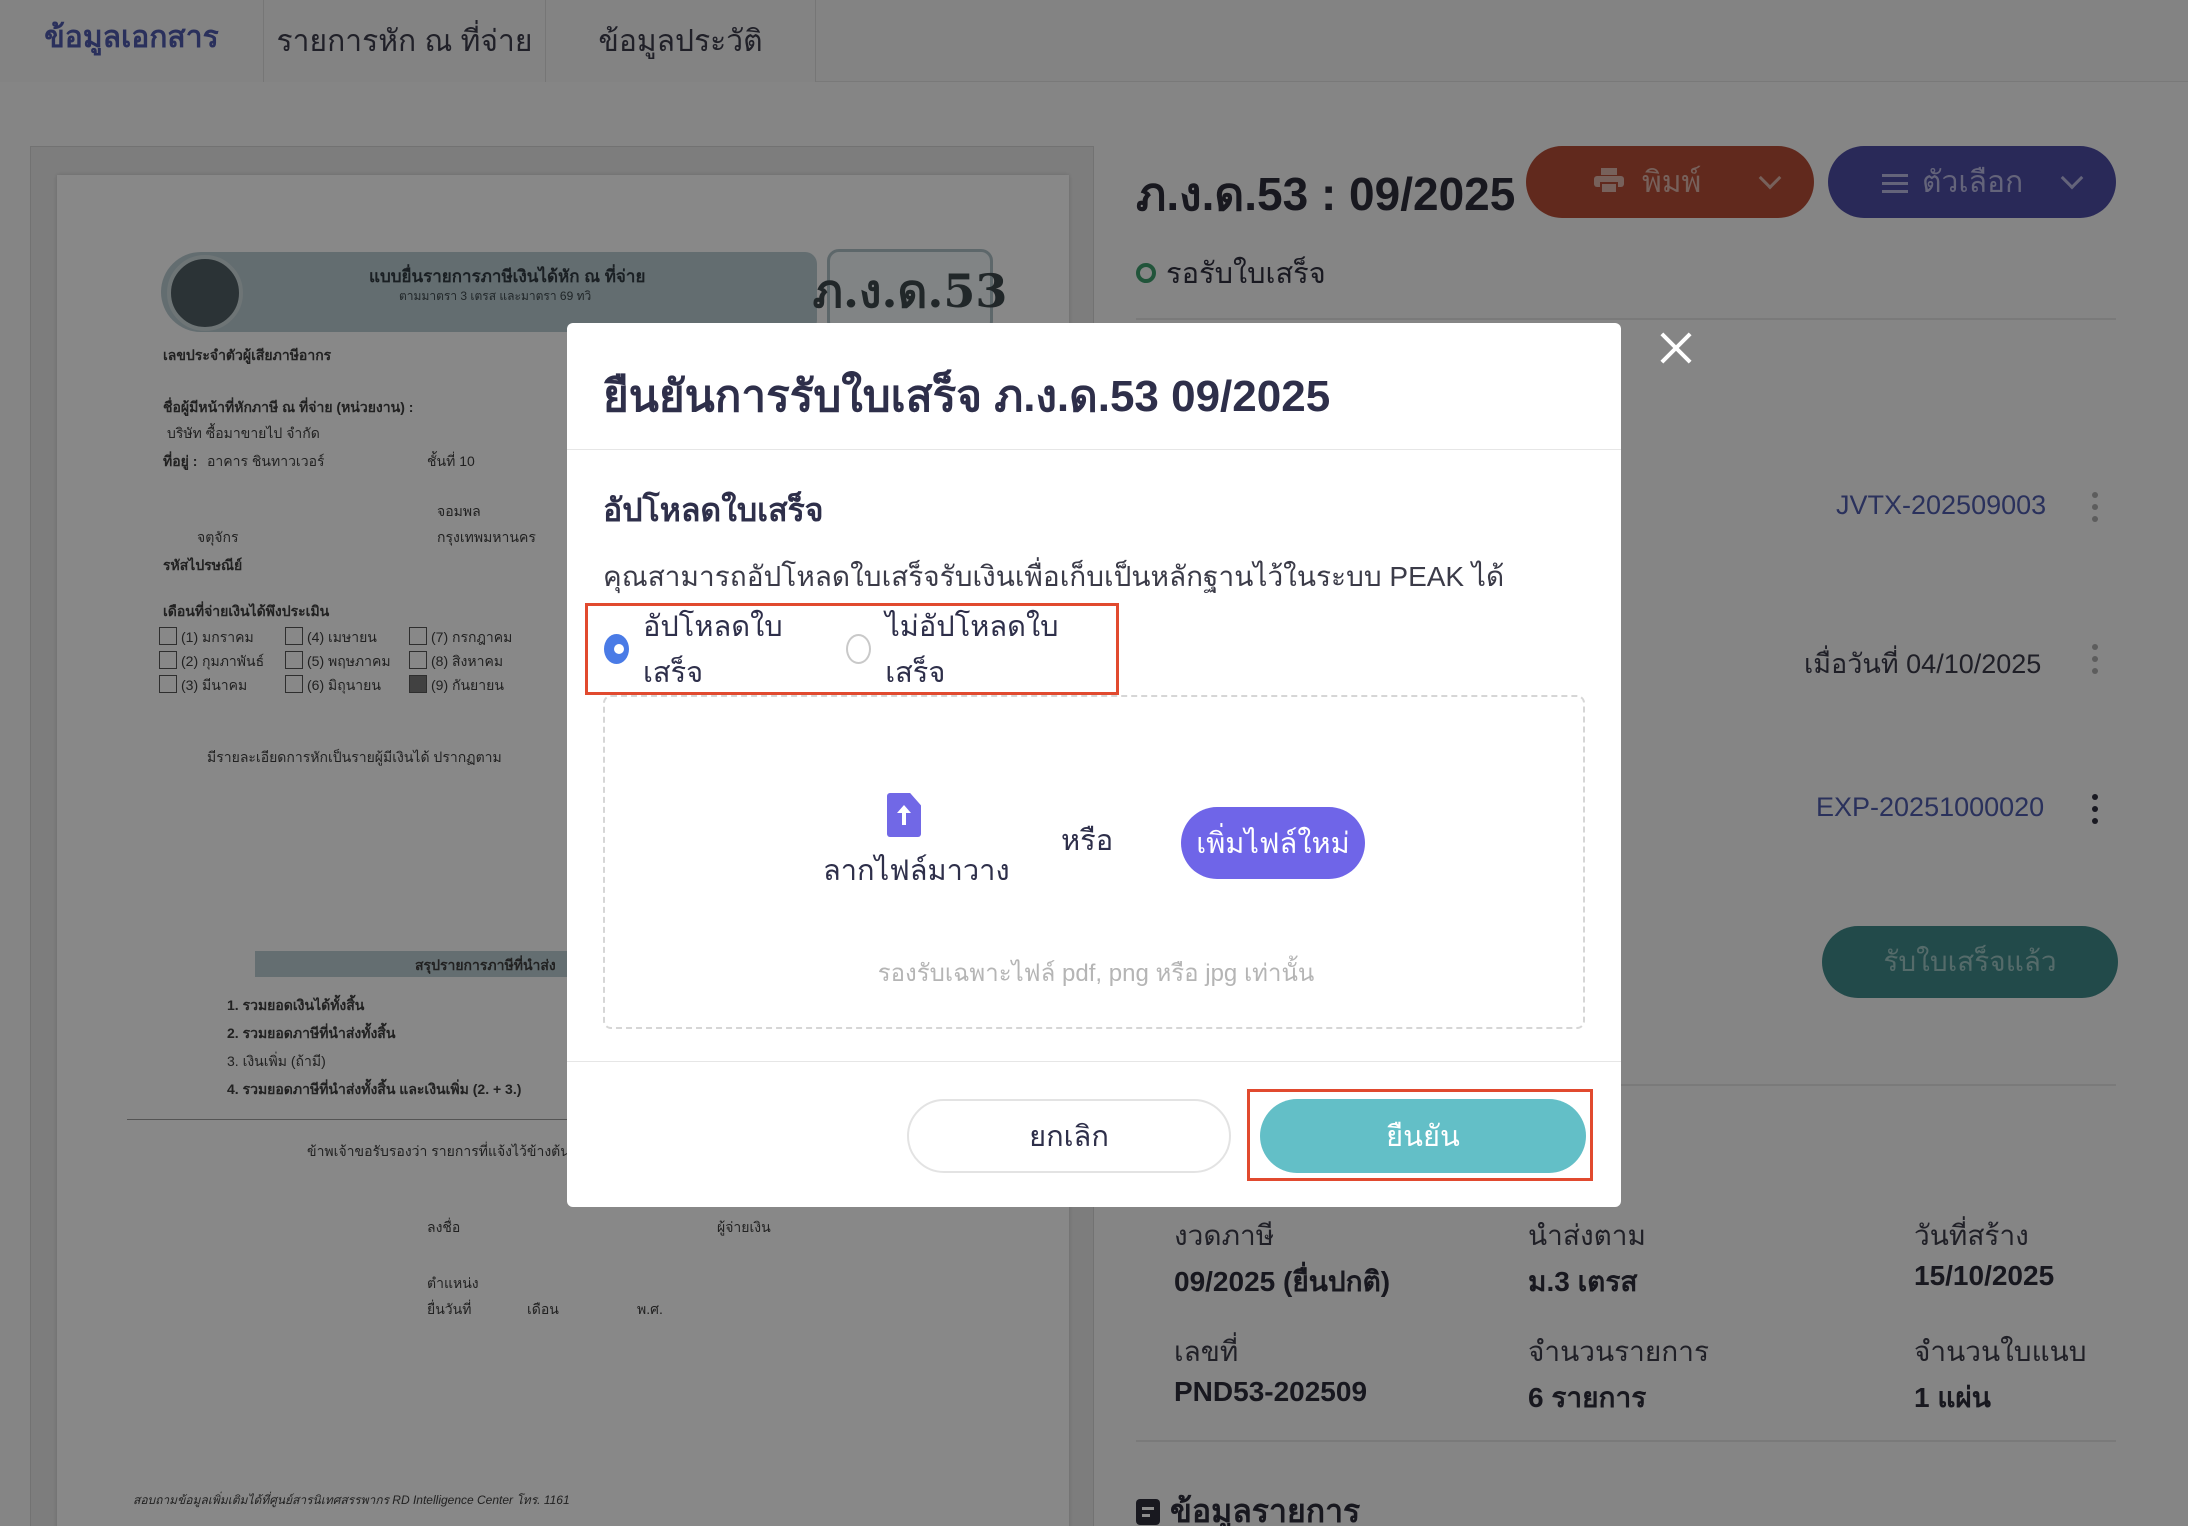  Describe the element at coordinates (1273, 843) in the screenshot. I see `add-file-button: เพิ่มไฟล์ใหม่` at that location.